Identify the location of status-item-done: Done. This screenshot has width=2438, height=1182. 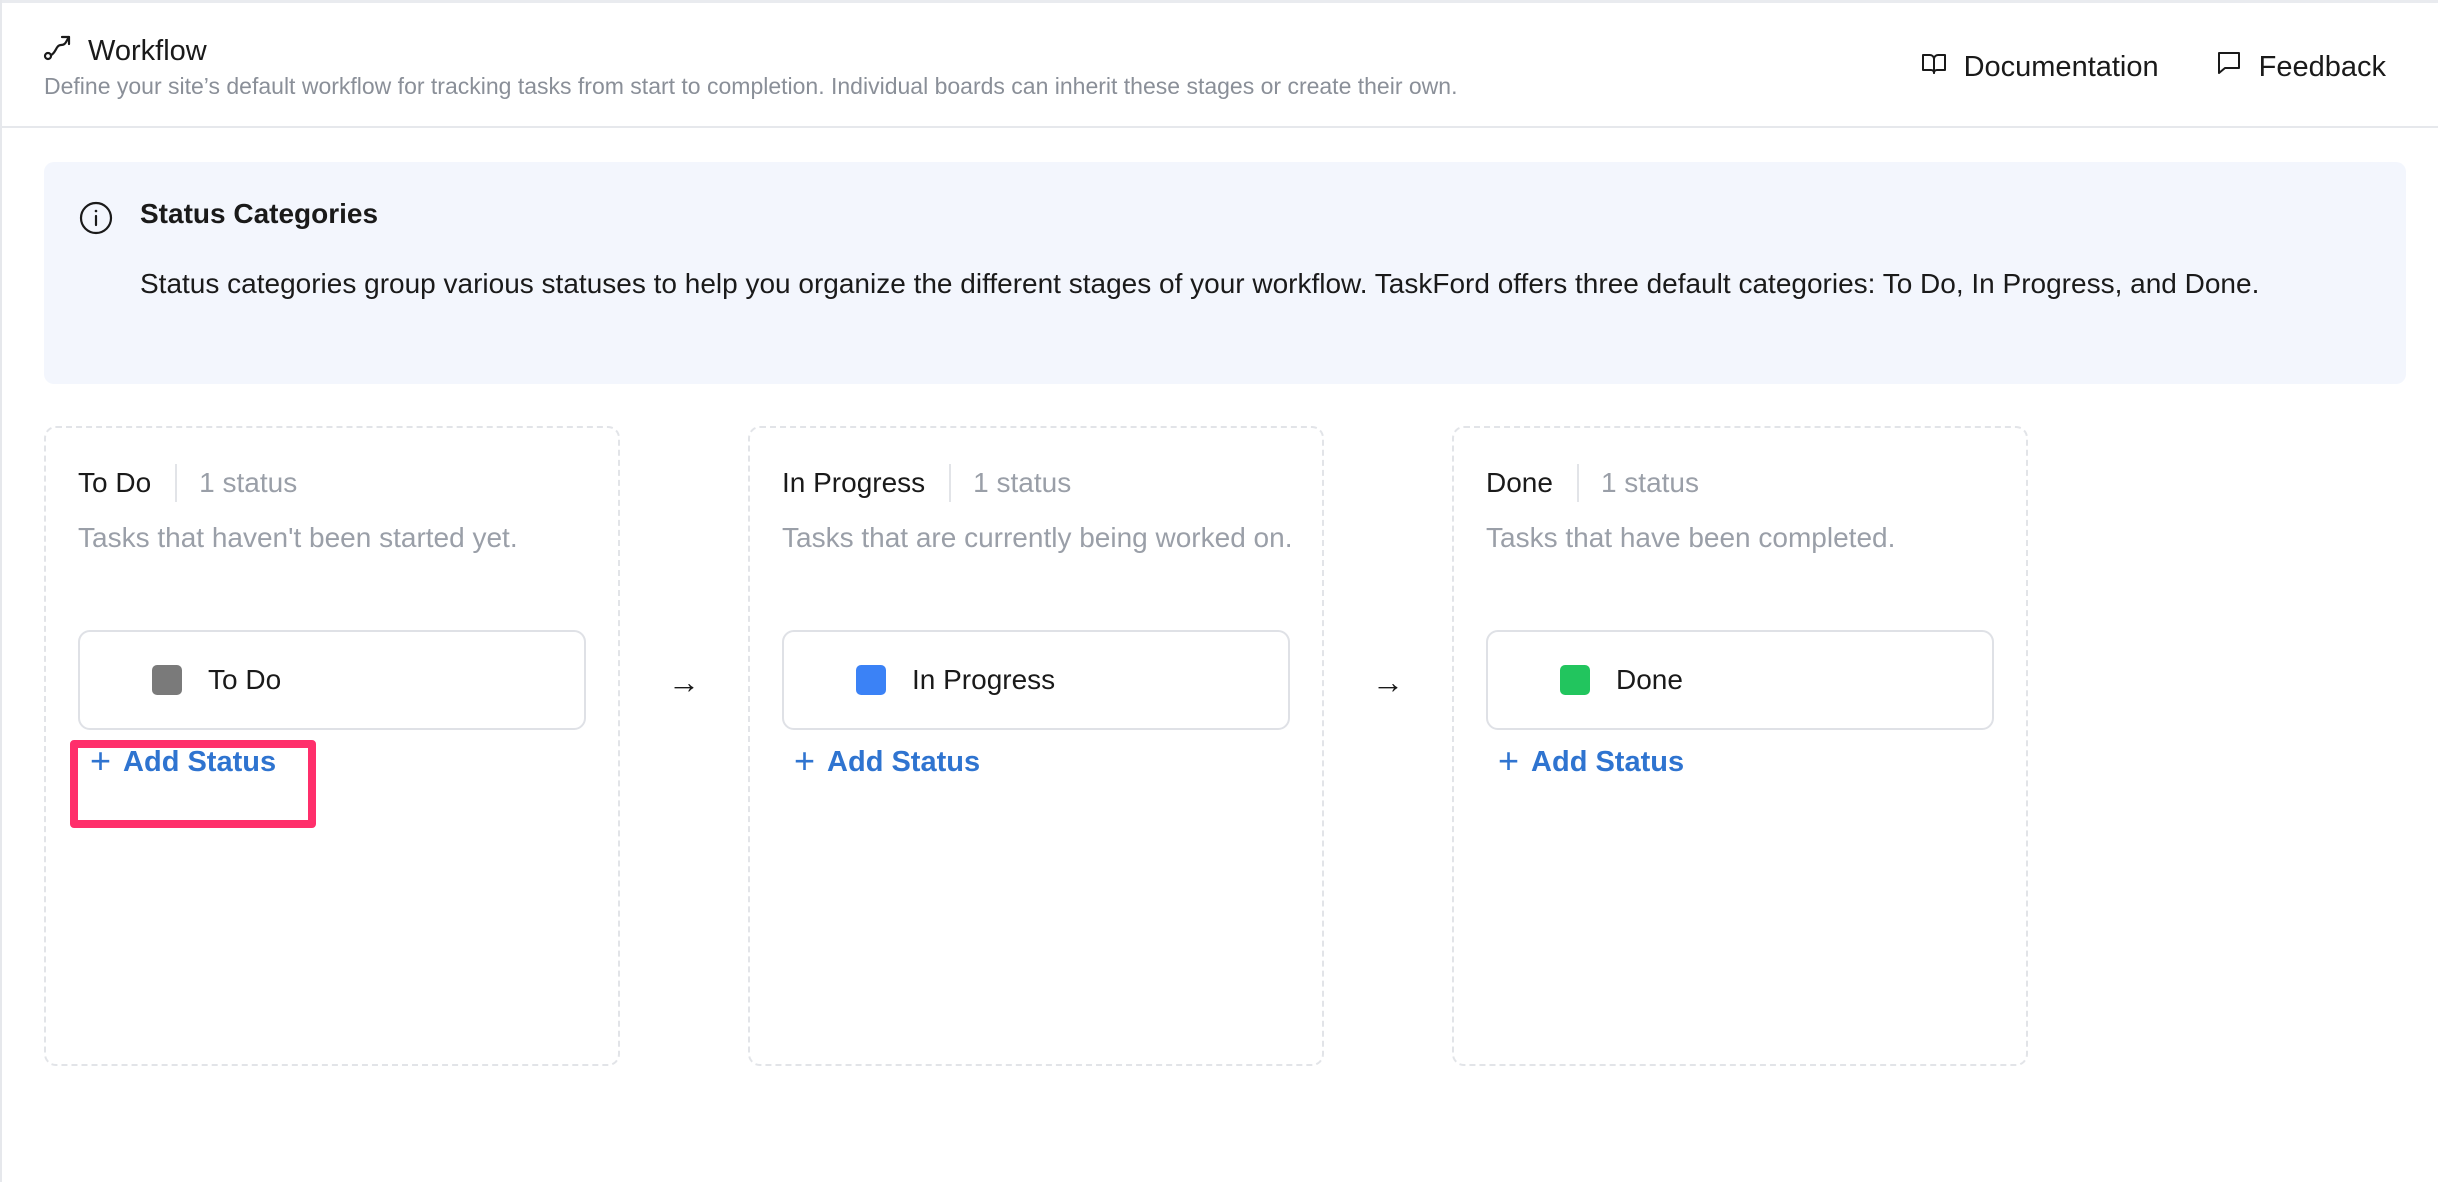
(1740, 680).